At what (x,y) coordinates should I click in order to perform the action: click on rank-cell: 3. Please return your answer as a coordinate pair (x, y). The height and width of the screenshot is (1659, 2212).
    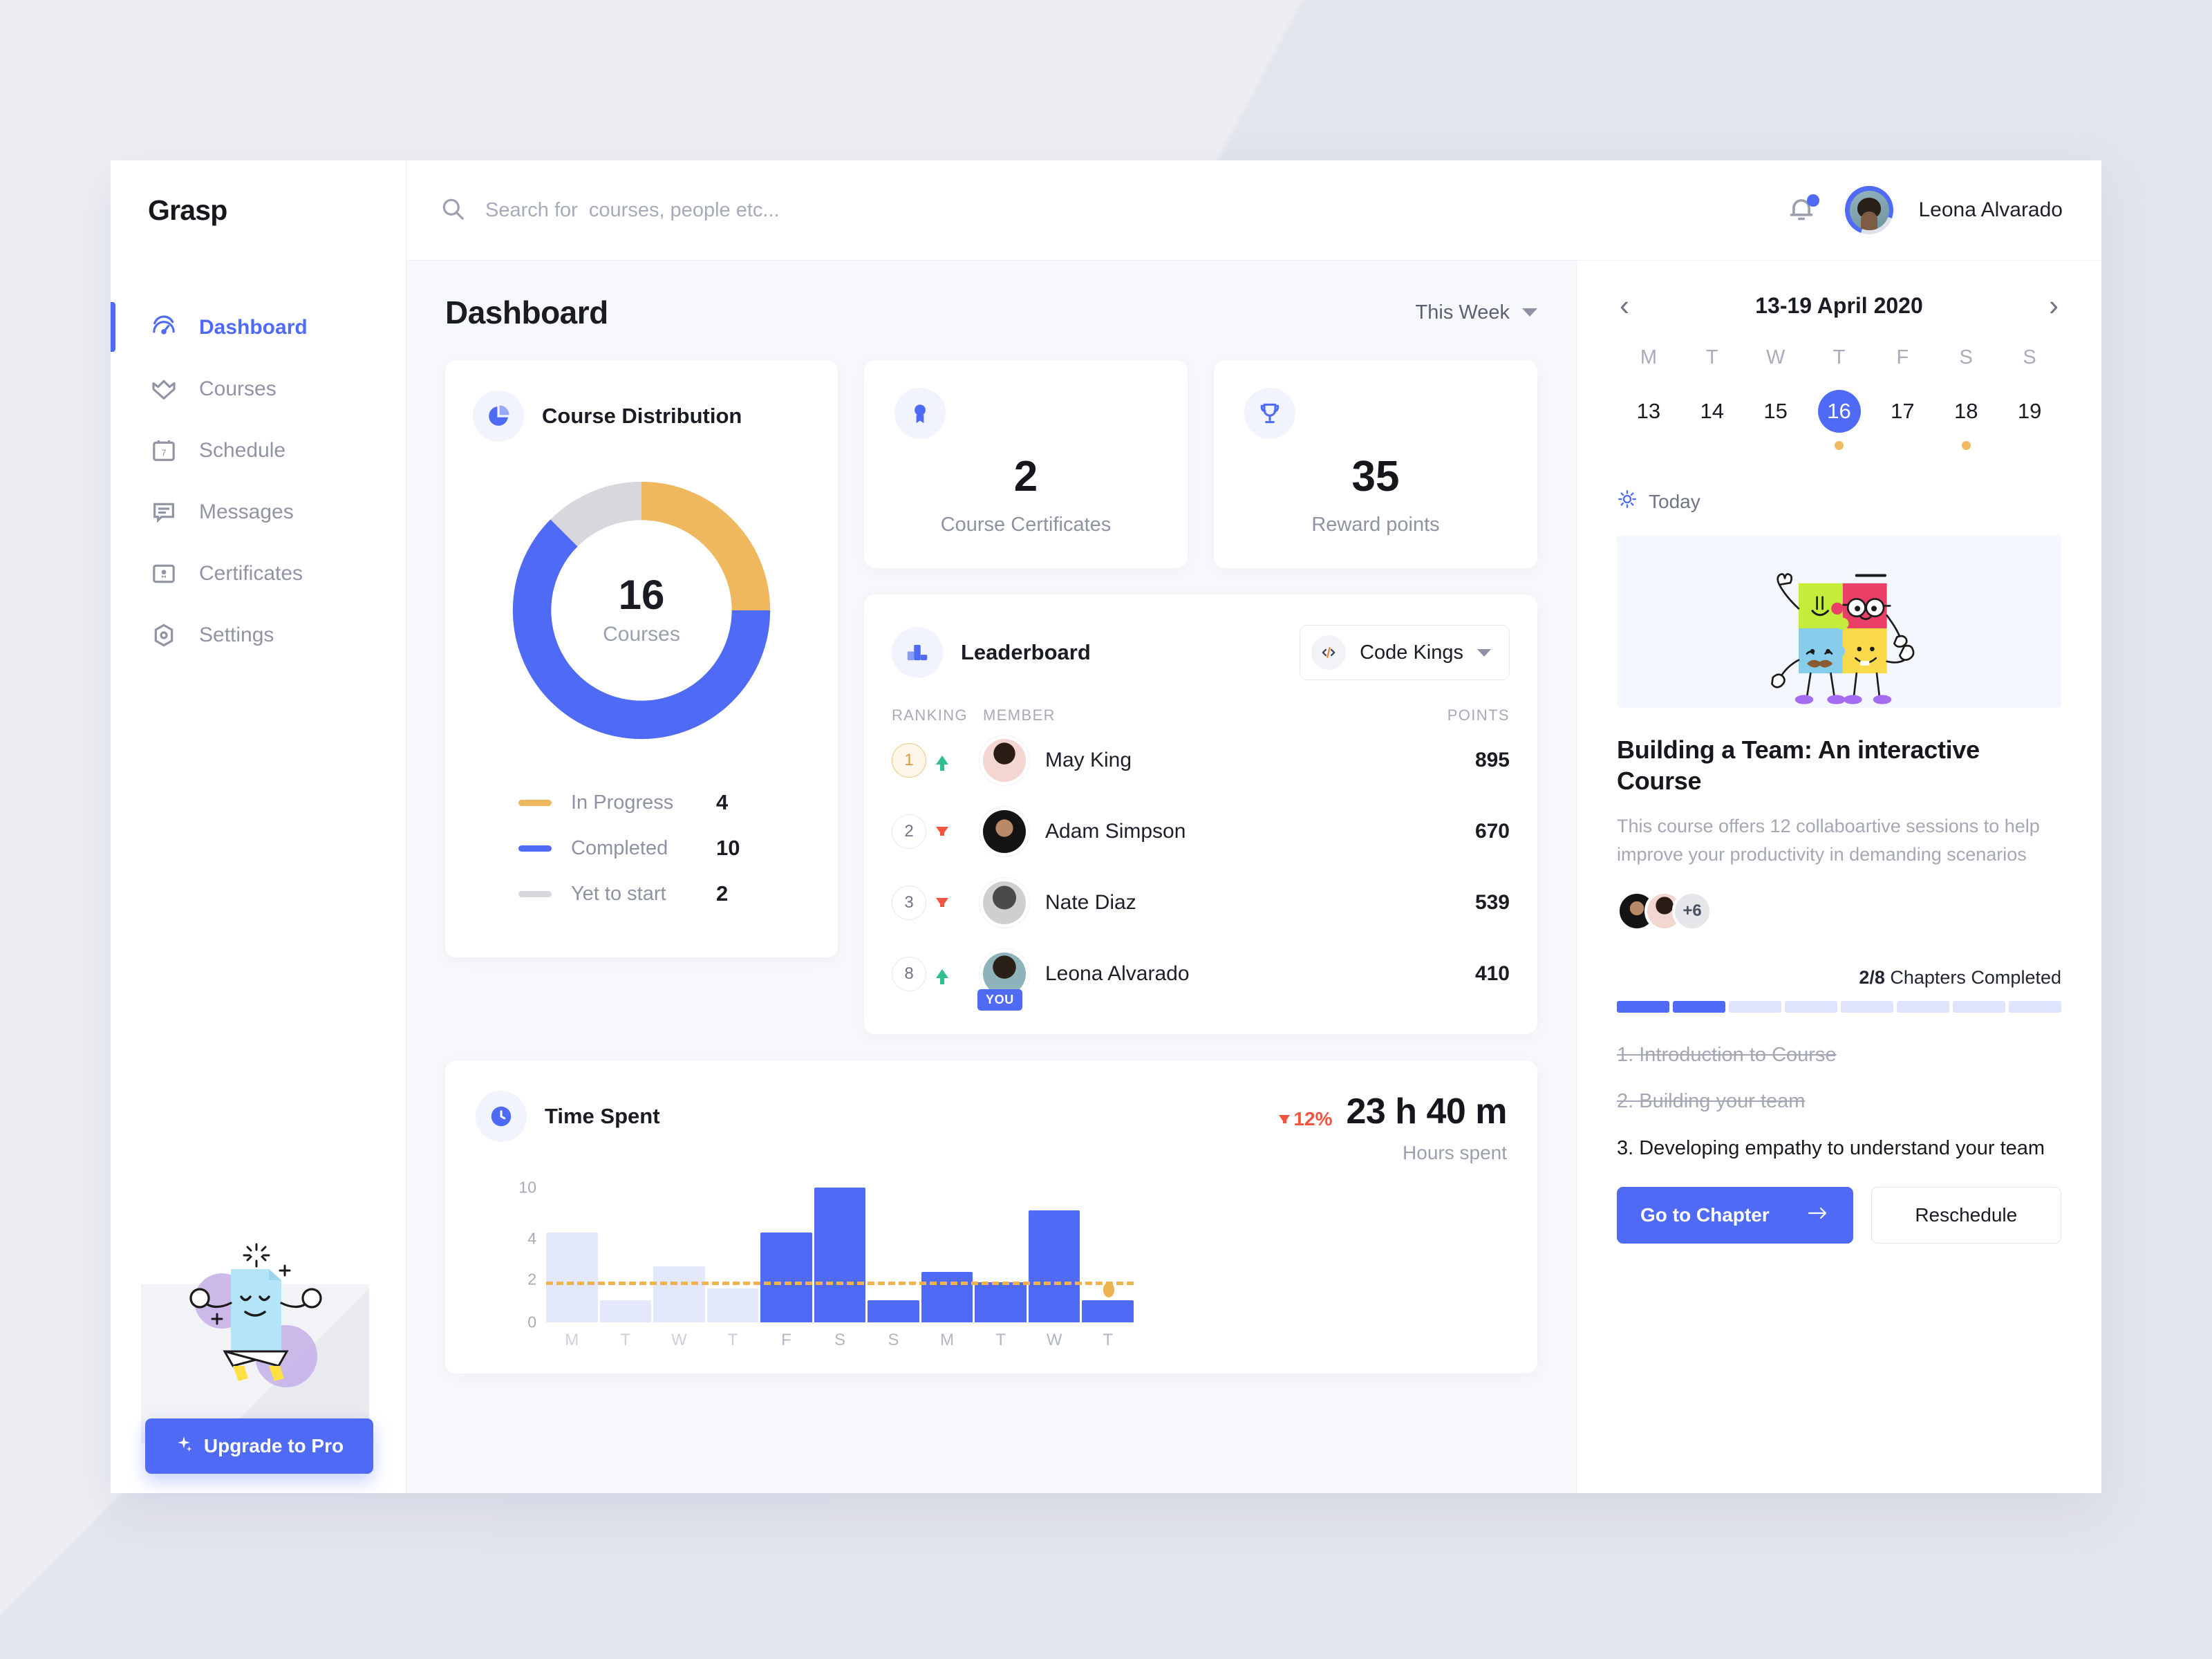
    Looking at the image, I should click on (937, 903).